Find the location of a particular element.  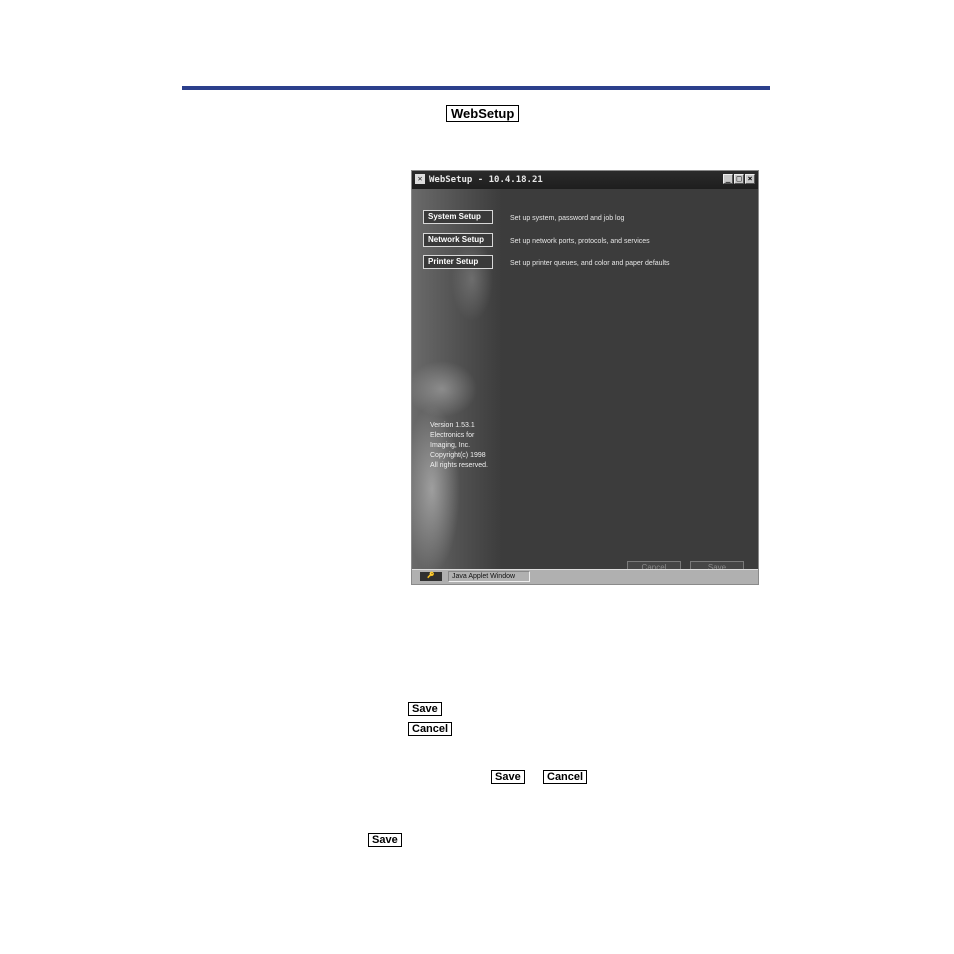

version-line: Copyright(c) 1998 is located at coordinates (458, 455).